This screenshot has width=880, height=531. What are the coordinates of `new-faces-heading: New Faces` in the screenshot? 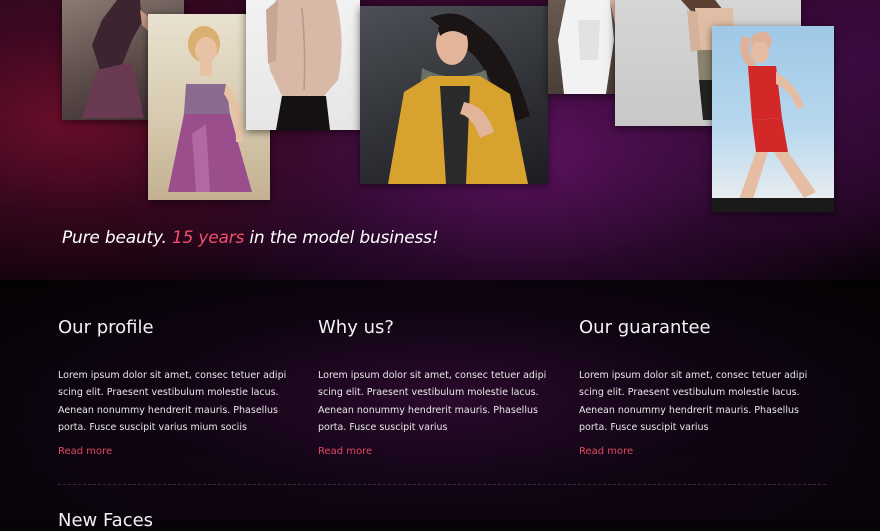 It's located at (106, 520).